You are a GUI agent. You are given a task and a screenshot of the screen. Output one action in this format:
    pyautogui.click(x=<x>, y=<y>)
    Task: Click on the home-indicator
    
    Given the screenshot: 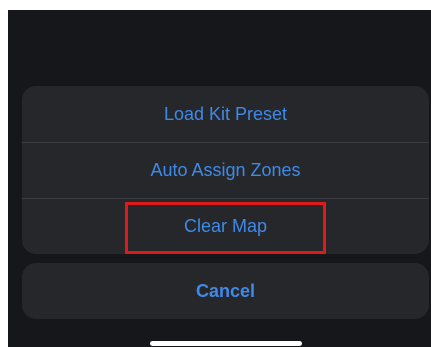 What is the action you would take?
    pyautogui.click(x=226, y=343)
    